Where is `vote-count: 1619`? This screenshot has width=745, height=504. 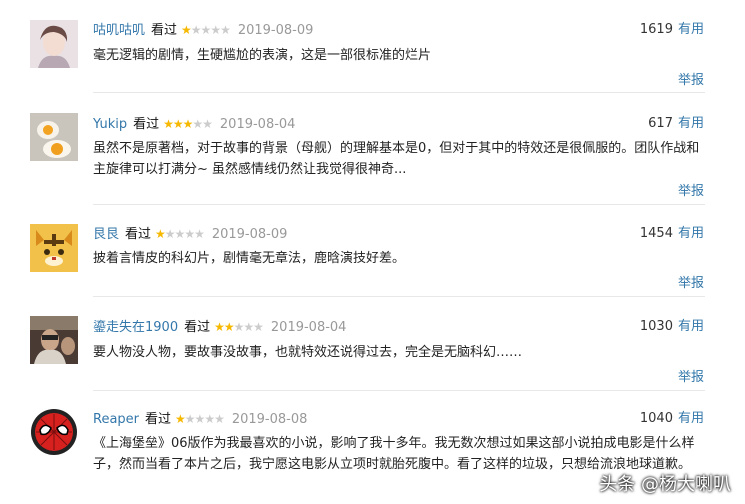
vote-count: 1619 is located at coordinates (656, 29).